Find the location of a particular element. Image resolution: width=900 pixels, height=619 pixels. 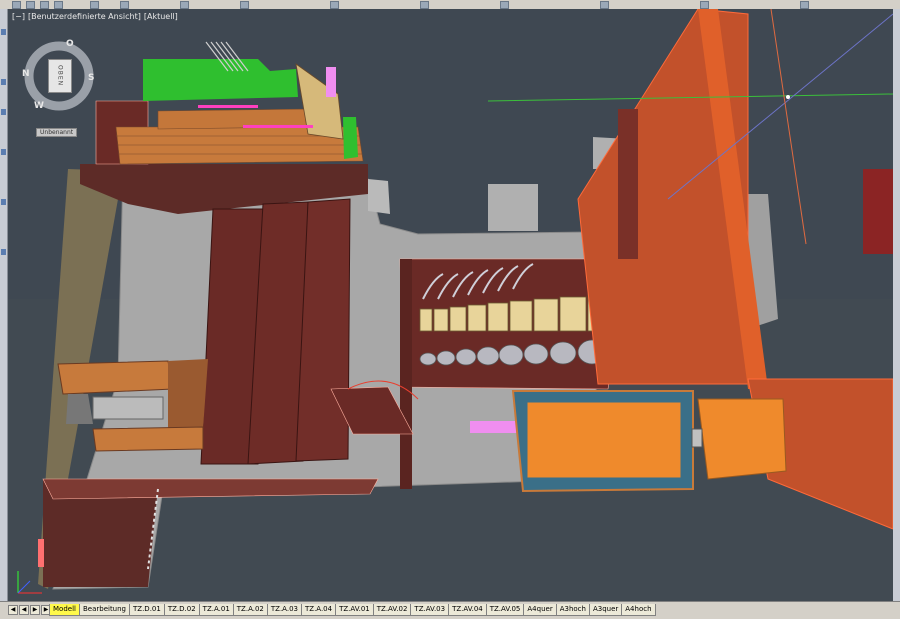

layout-tab: TZ.A.04 is located at coordinates (319, 610).